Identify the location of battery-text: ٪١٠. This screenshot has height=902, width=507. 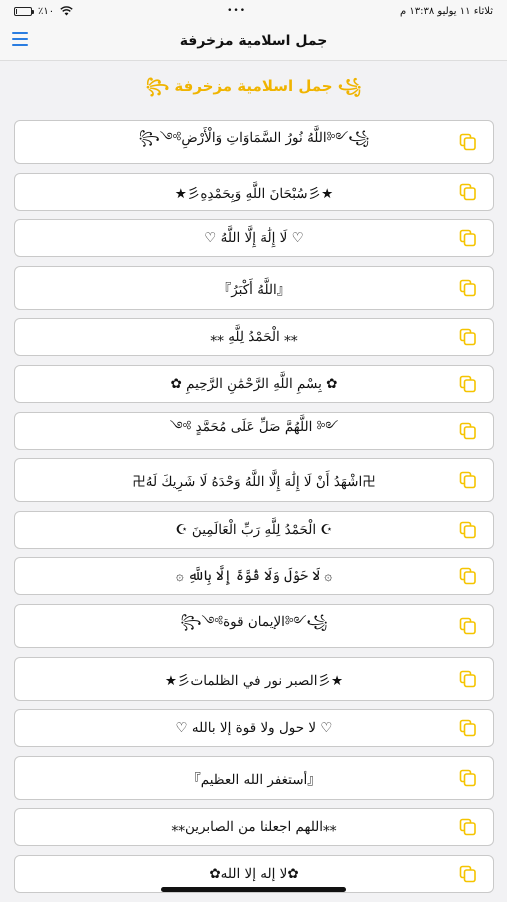
(46, 11).